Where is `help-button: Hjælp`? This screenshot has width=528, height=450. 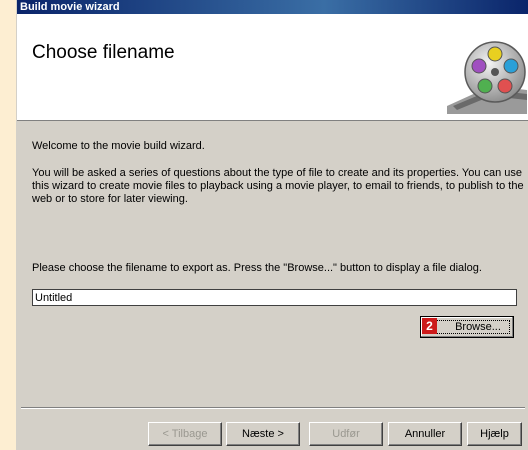 help-button: Hjælp is located at coordinates (494, 434).